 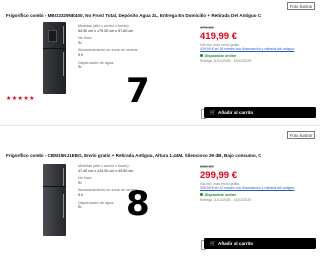 What do you see at coordinates (80, 67) in the screenshot?
I see `spec-value: Sí` at bounding box center [80, 67].